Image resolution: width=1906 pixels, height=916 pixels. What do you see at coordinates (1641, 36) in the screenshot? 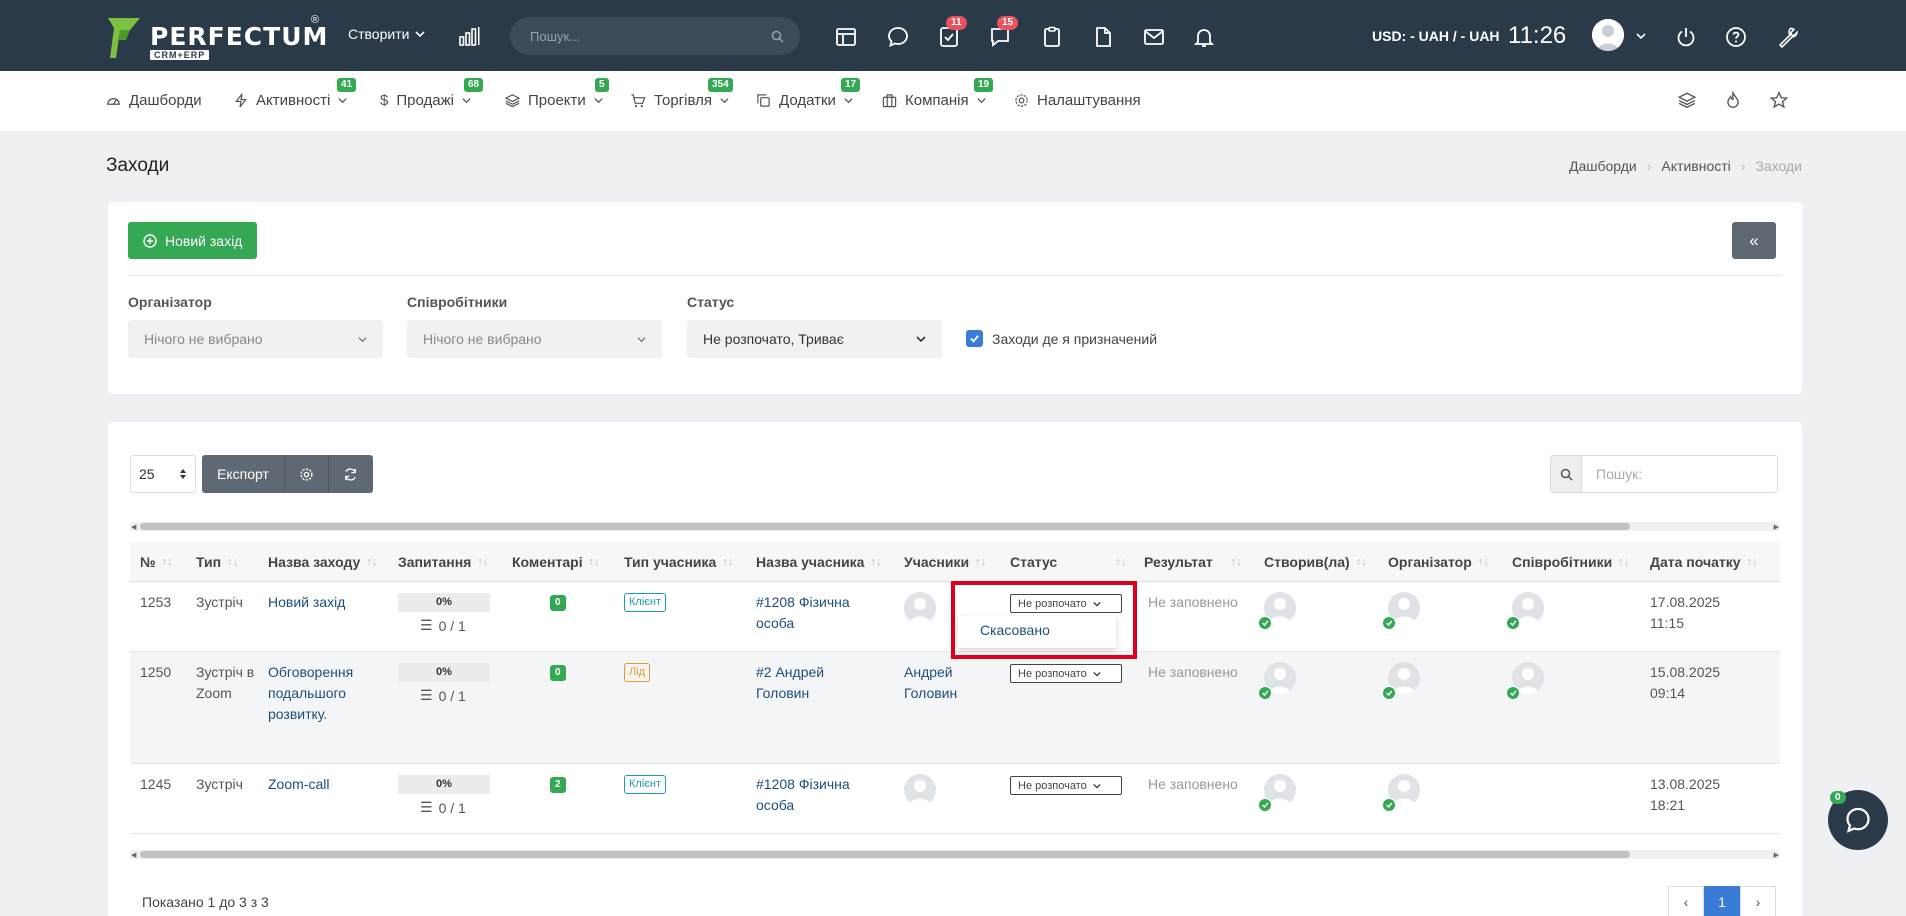
I see `user-menu-chevron-icon` at bounding box center [1641, 36].